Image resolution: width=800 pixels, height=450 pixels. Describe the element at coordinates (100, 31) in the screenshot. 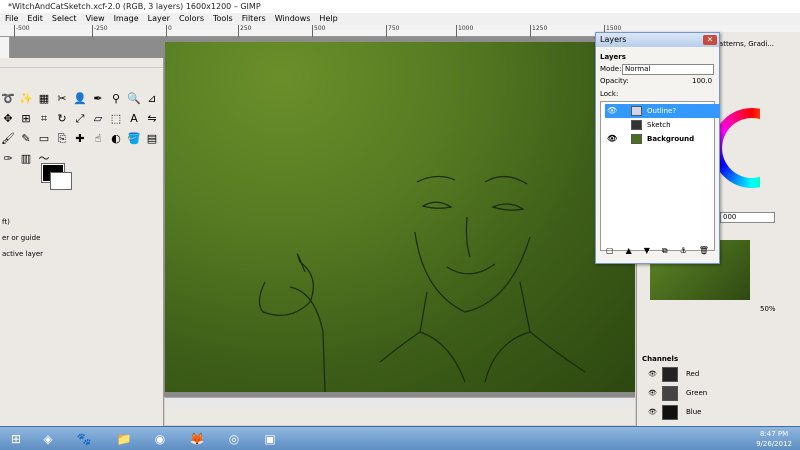

I see `ruler-tick: -250` at that location.